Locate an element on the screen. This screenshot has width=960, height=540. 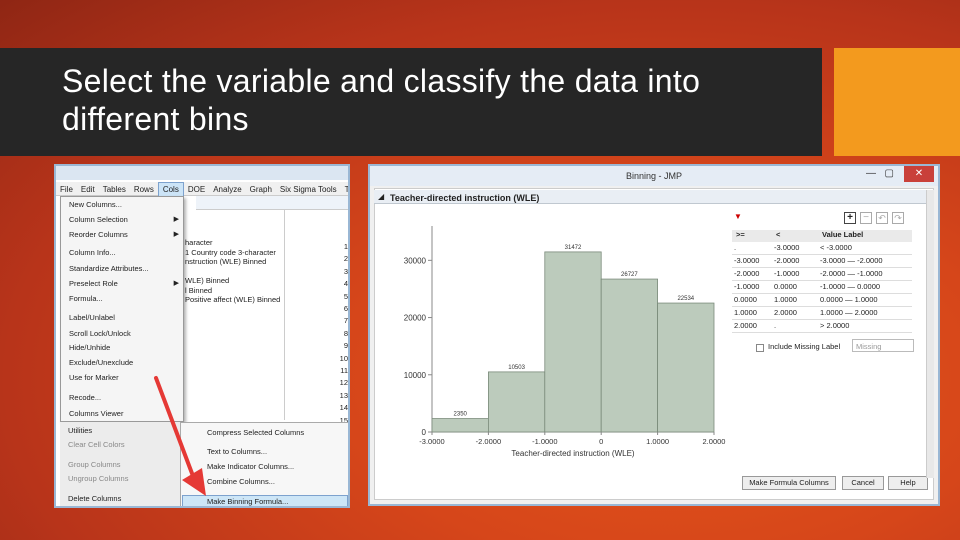
undo-icon: ↶ is located at coordinates (882, 218).